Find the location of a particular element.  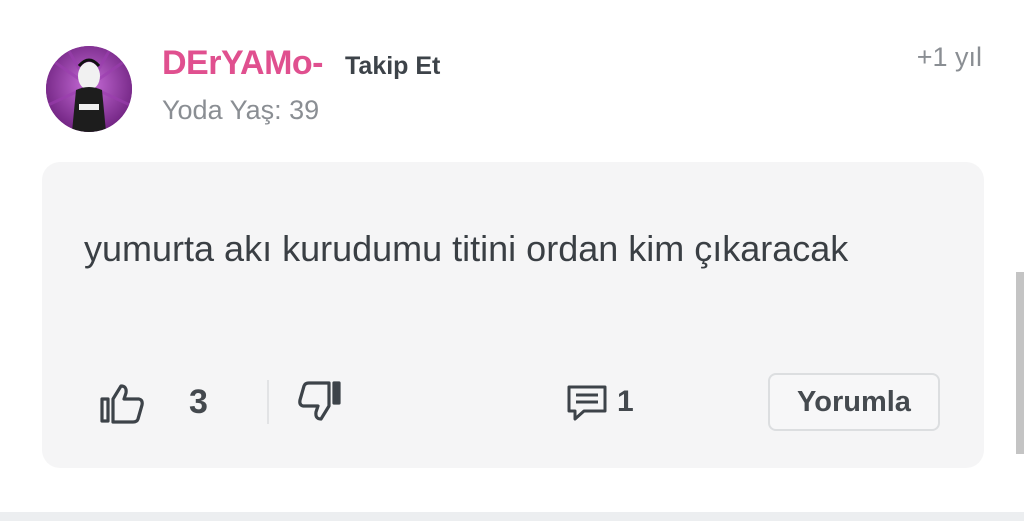

follow-button: Takip Et is located at coordinates (392, 66).